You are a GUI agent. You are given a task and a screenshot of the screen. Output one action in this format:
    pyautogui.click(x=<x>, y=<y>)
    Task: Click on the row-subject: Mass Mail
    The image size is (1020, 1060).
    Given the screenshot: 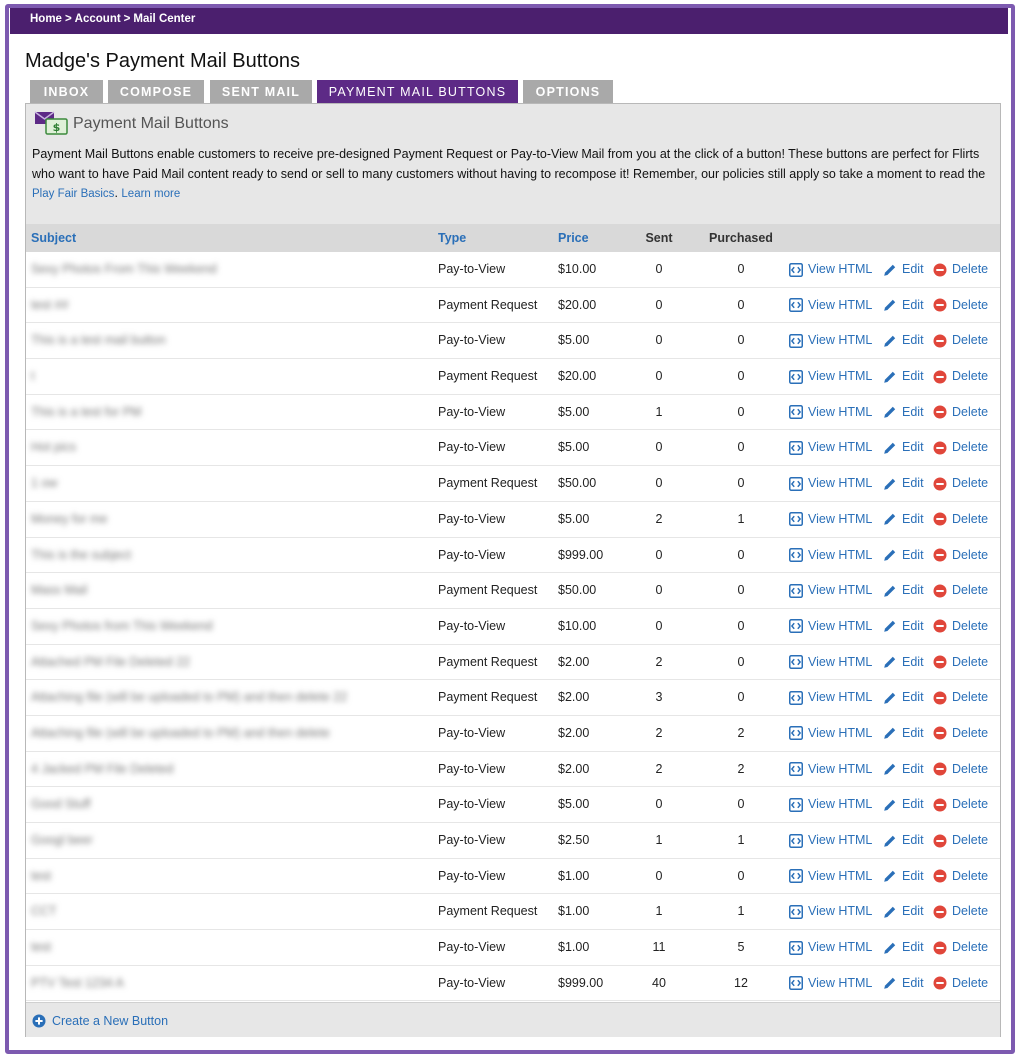 What is the action you would take?
    pyautogui.click(x=226, y=590)
    